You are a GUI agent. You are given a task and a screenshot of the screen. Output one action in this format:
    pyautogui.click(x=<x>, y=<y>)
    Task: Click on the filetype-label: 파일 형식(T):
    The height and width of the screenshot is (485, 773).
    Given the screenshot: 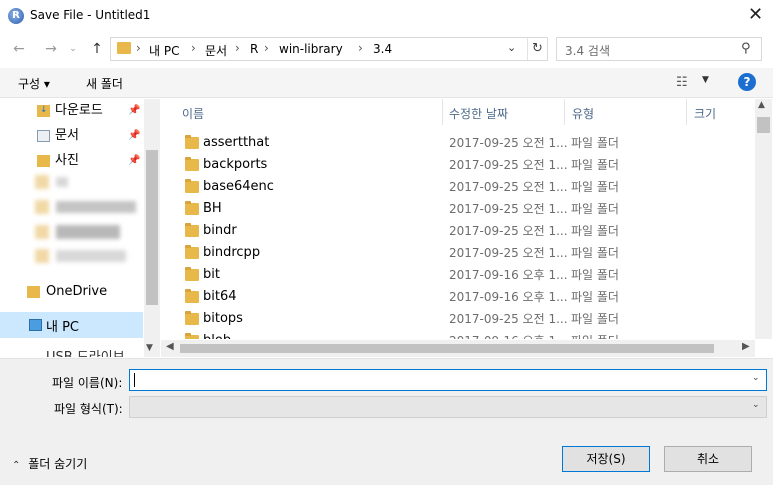 What is the action you would take?
    pyautogui.click(x=88, y=409)
    